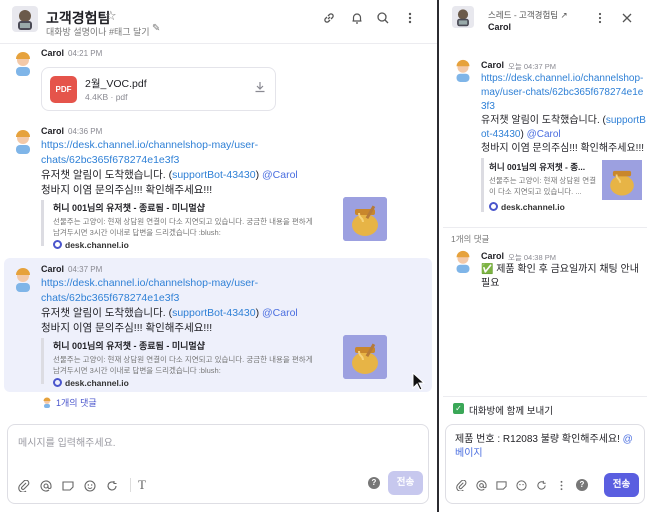 Image resolution: width=649 pixels, height=512 pixels. I want to click on channel-description: 대화방 설명이나 #태그 달기, so click(98, 31).